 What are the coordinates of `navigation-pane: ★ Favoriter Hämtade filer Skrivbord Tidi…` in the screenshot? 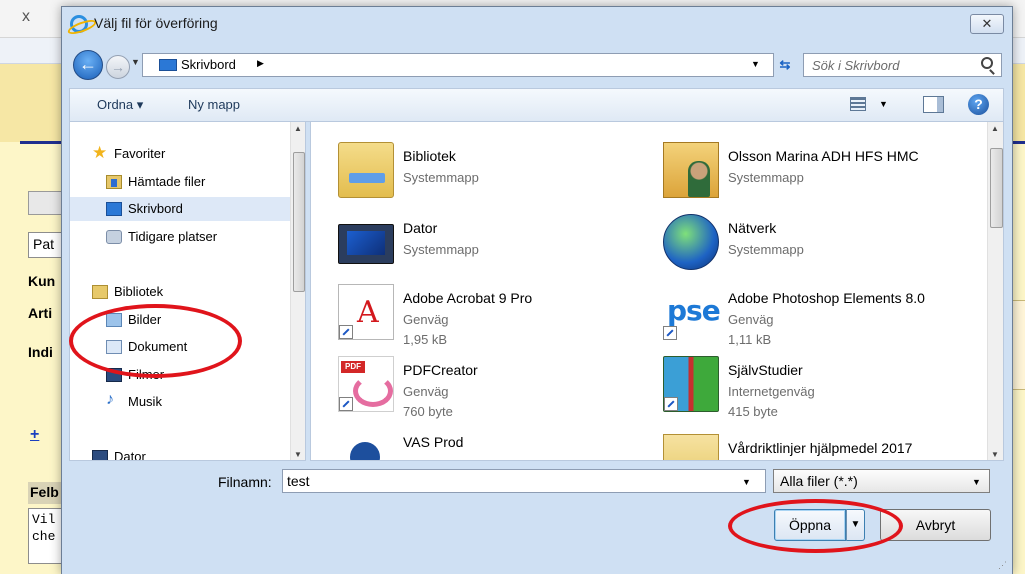 It's located at (187, 291).